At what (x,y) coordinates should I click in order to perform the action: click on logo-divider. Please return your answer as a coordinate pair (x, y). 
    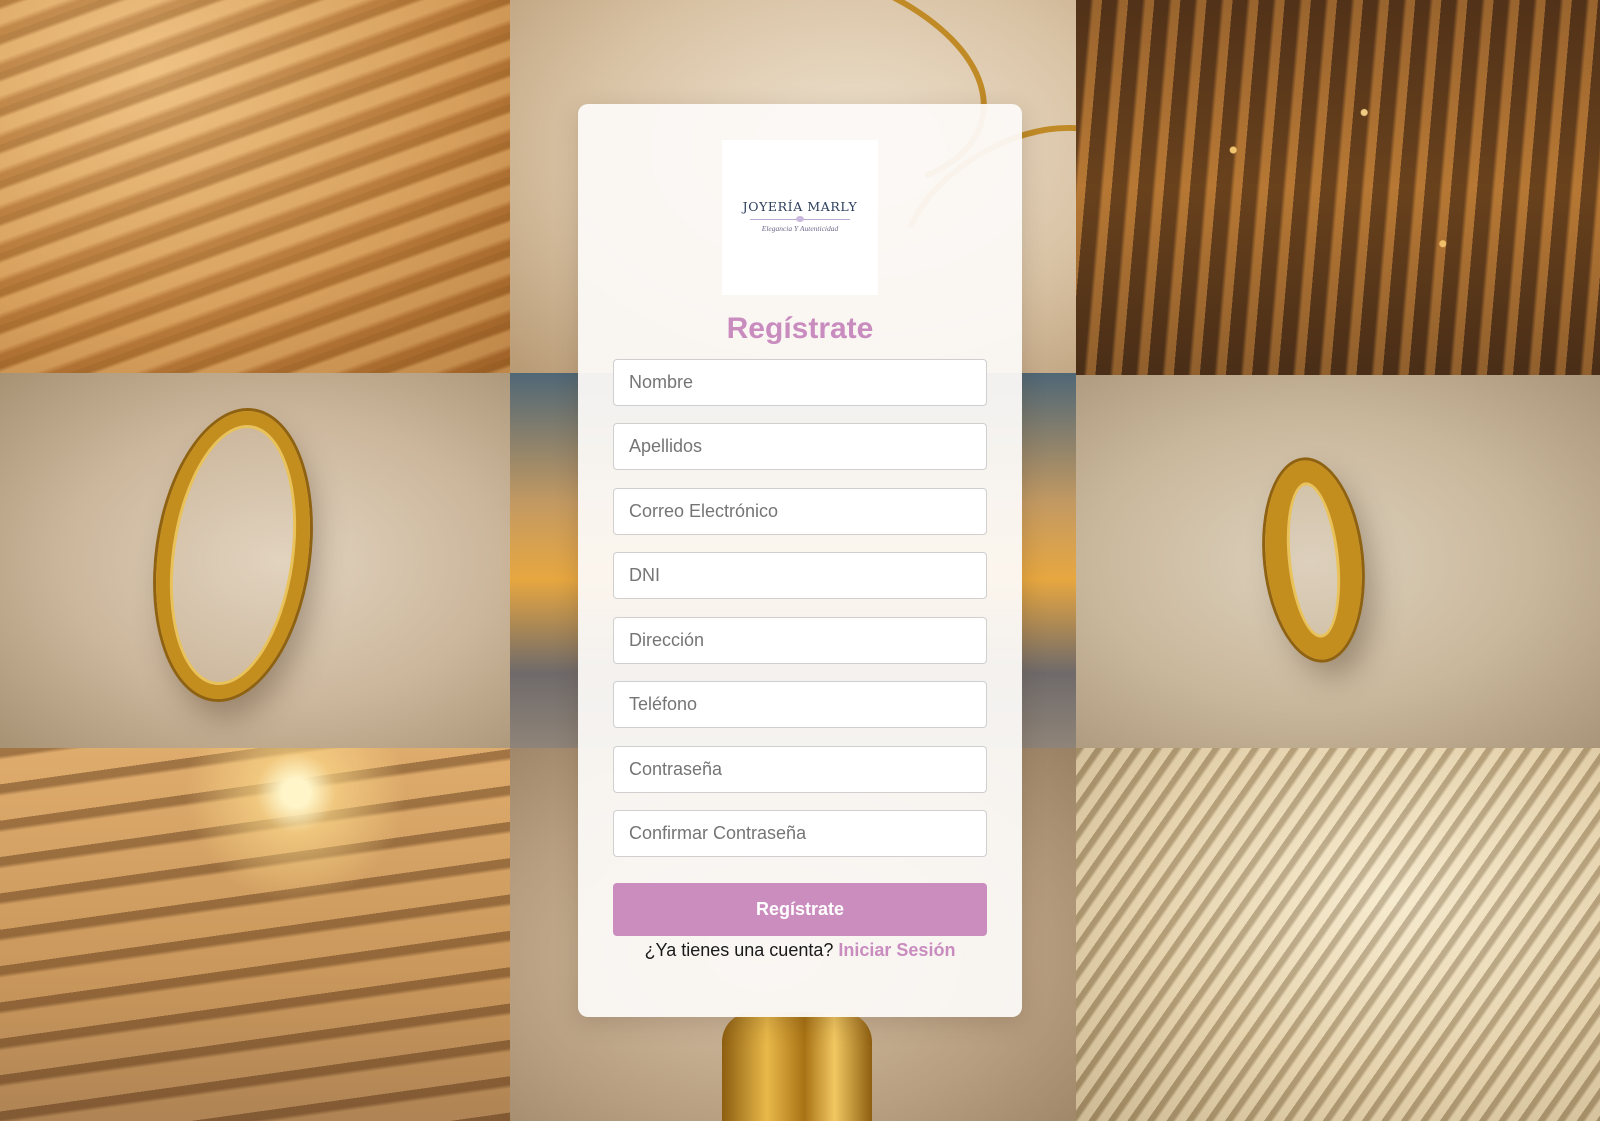
    Looking at the image, I should click on (800, 218).